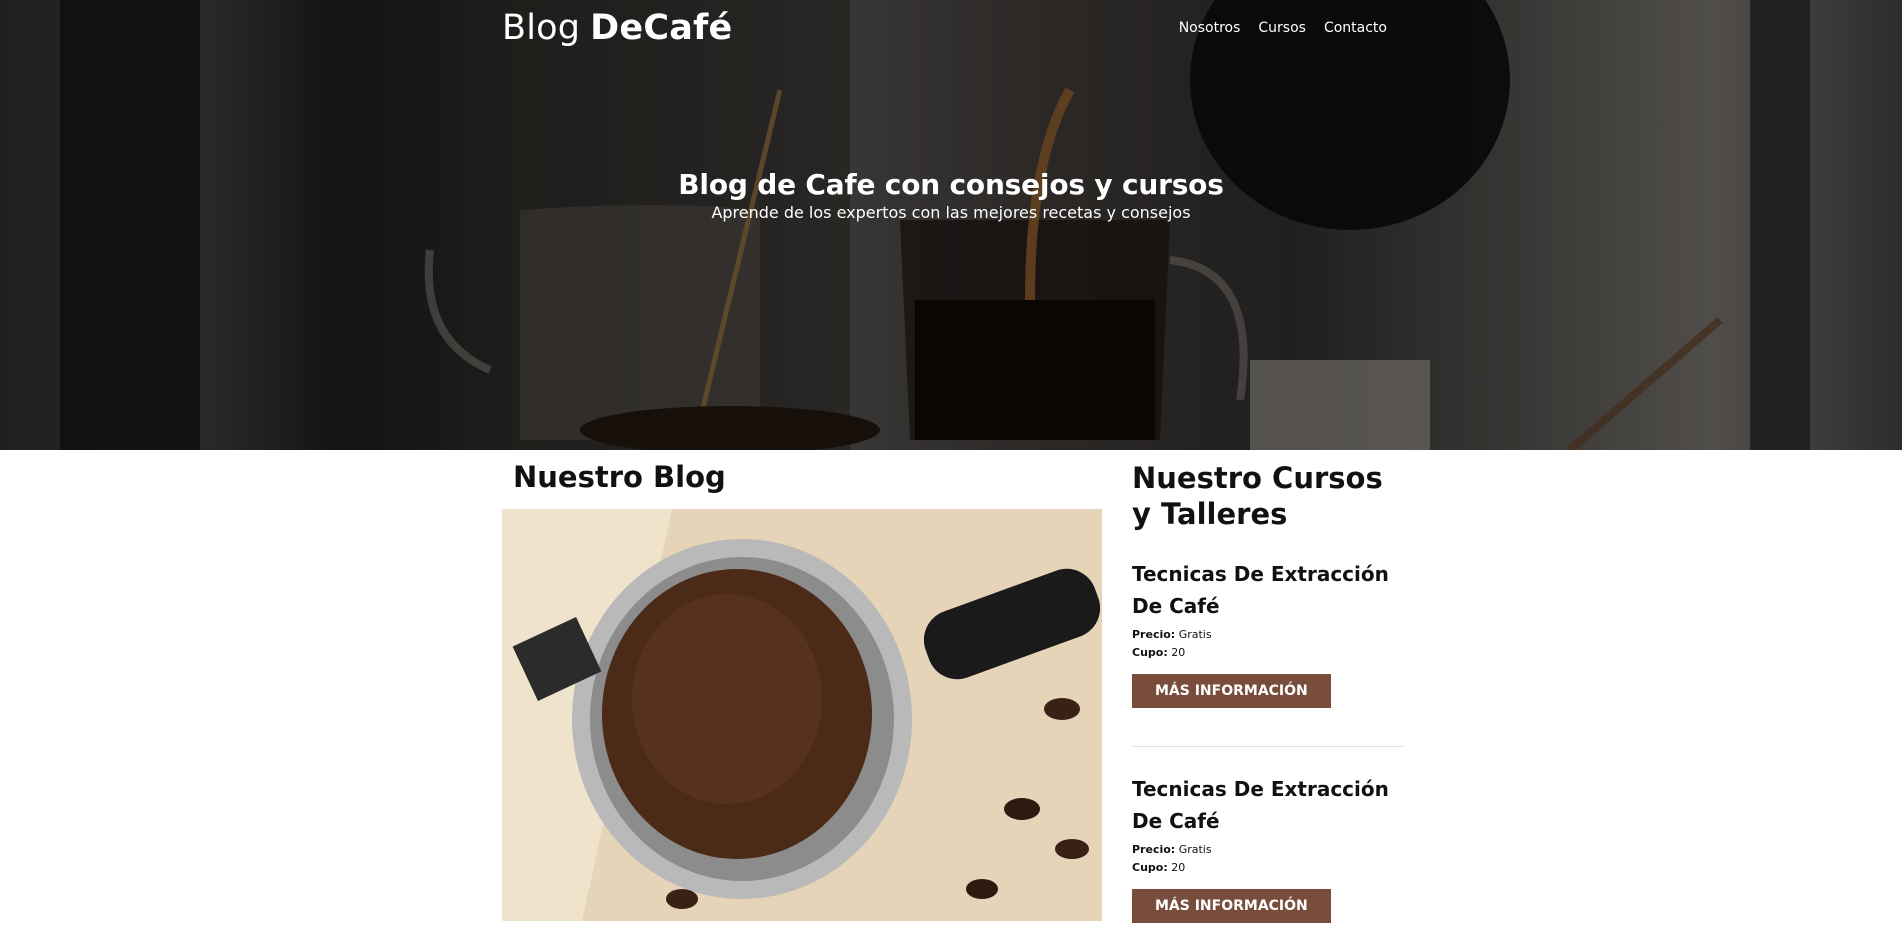 The image size is (1902, 943). Describe the element at coordinates (944, 28) in the screenshot. I see `top-navigation: Blog DeCafé Nosotros Cursos Contacto` at that location.